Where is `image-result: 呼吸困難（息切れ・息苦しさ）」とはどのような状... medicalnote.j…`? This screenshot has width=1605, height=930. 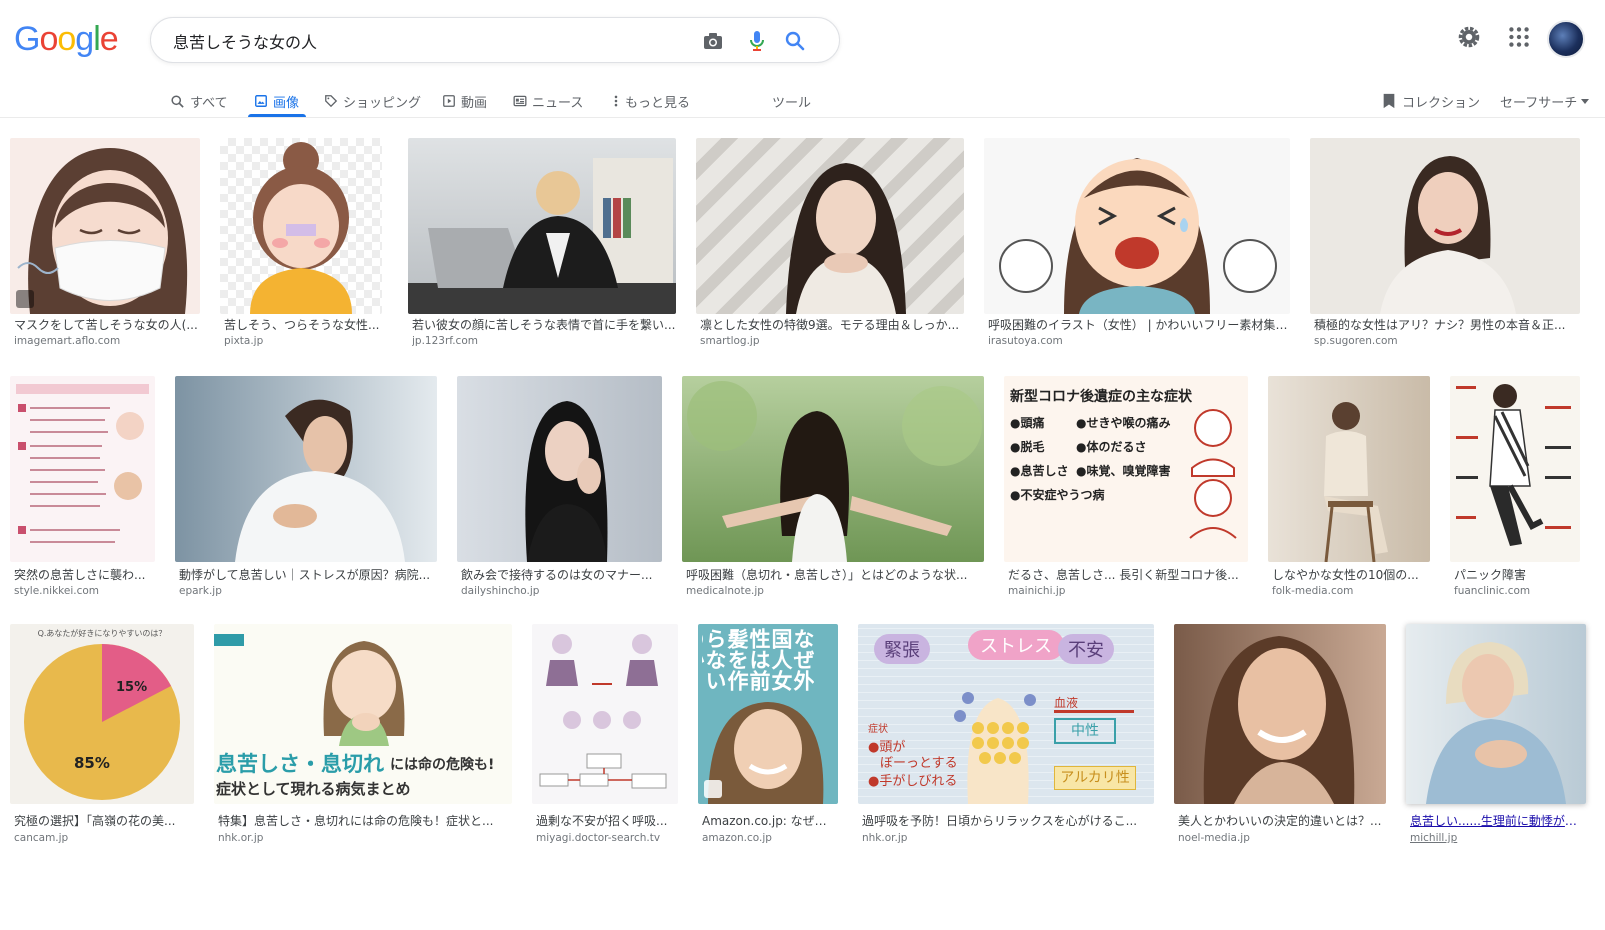 image-result: 呼吸困難（息切れ・息苦しさ）」とはどのような状... medicalnote.j… is located at coordinates (833, 486).